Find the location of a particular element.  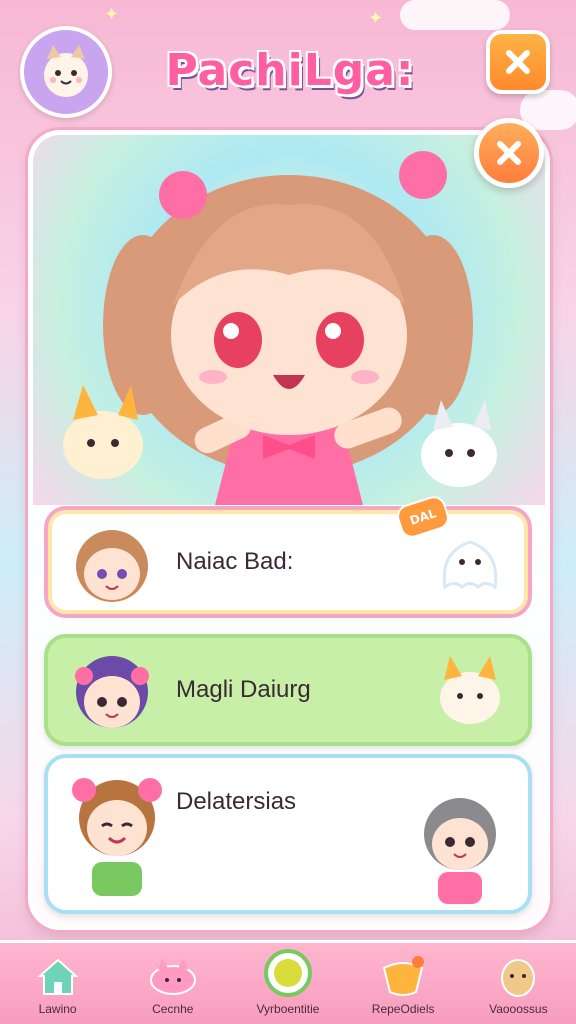

nav-label: RepeOdiels is located at coordinates (403, 1009).